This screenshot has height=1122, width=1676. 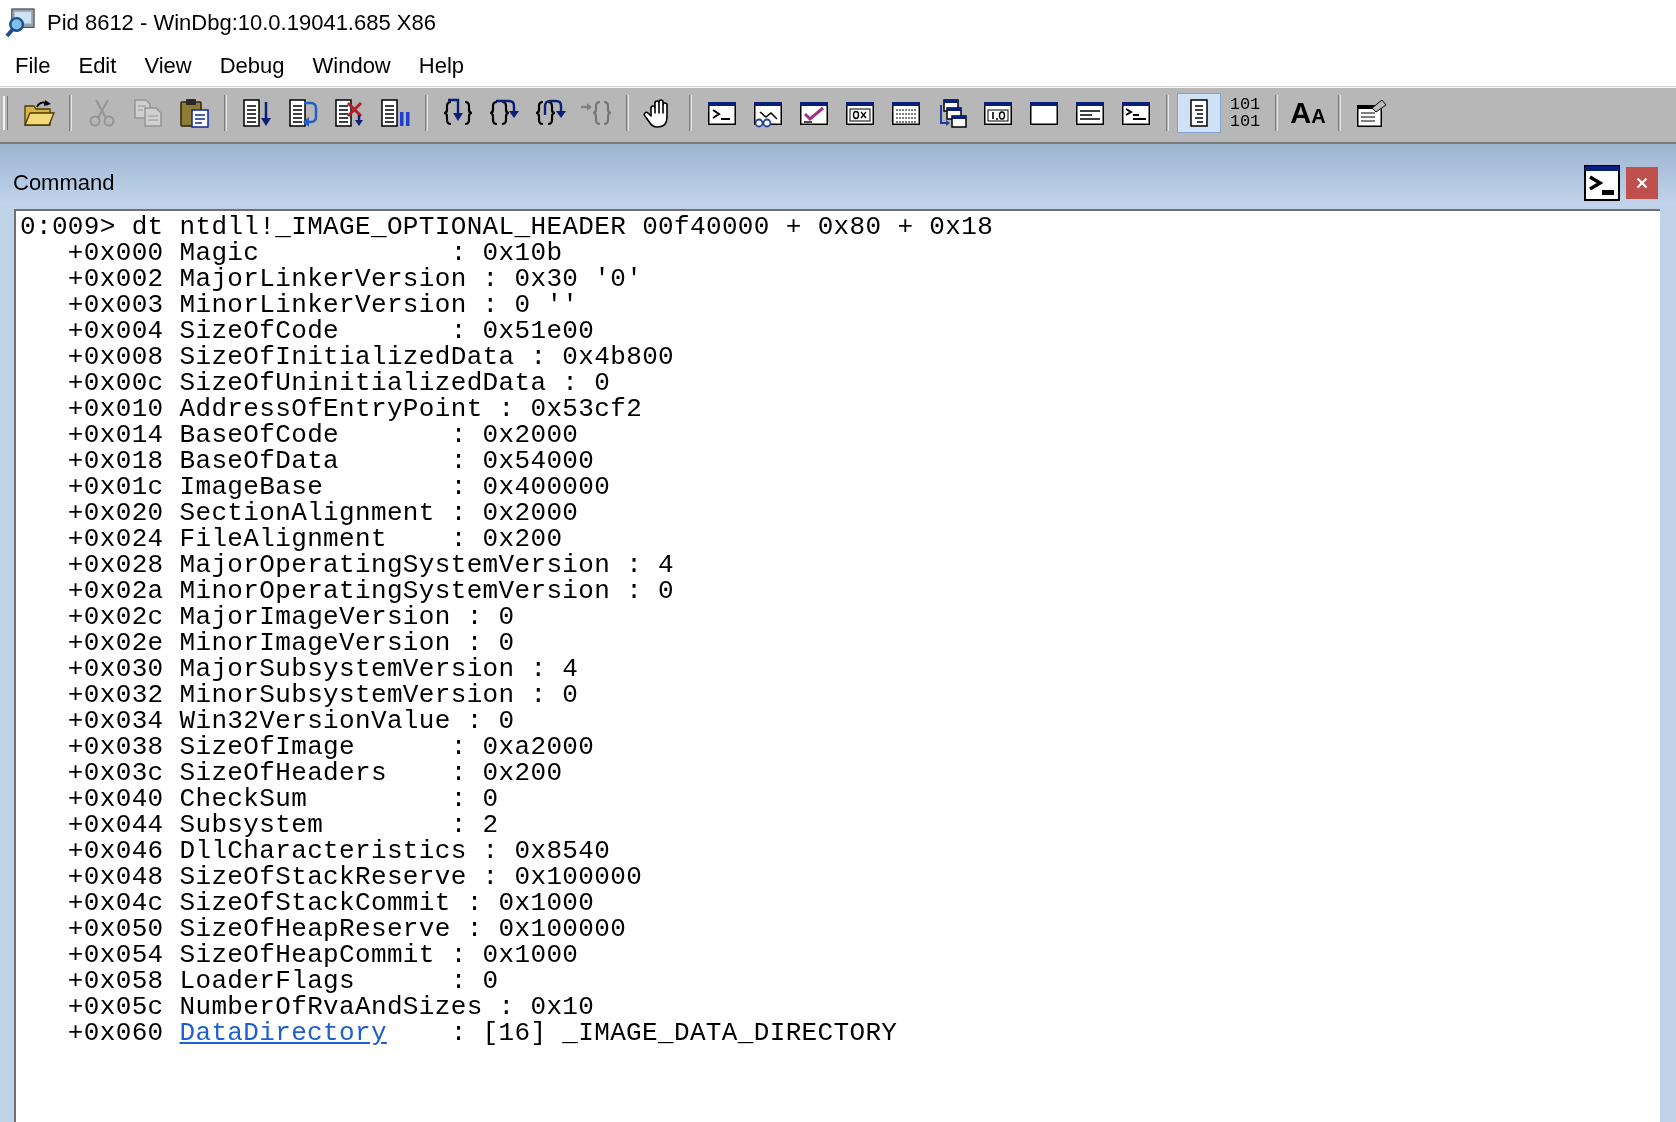 What do you see at coordinates (674, 1033) in the screenshot?
I see `field-value: : [16] _IMAGE_DATA_DIRECTORY` at bounding box center [674, 1033].